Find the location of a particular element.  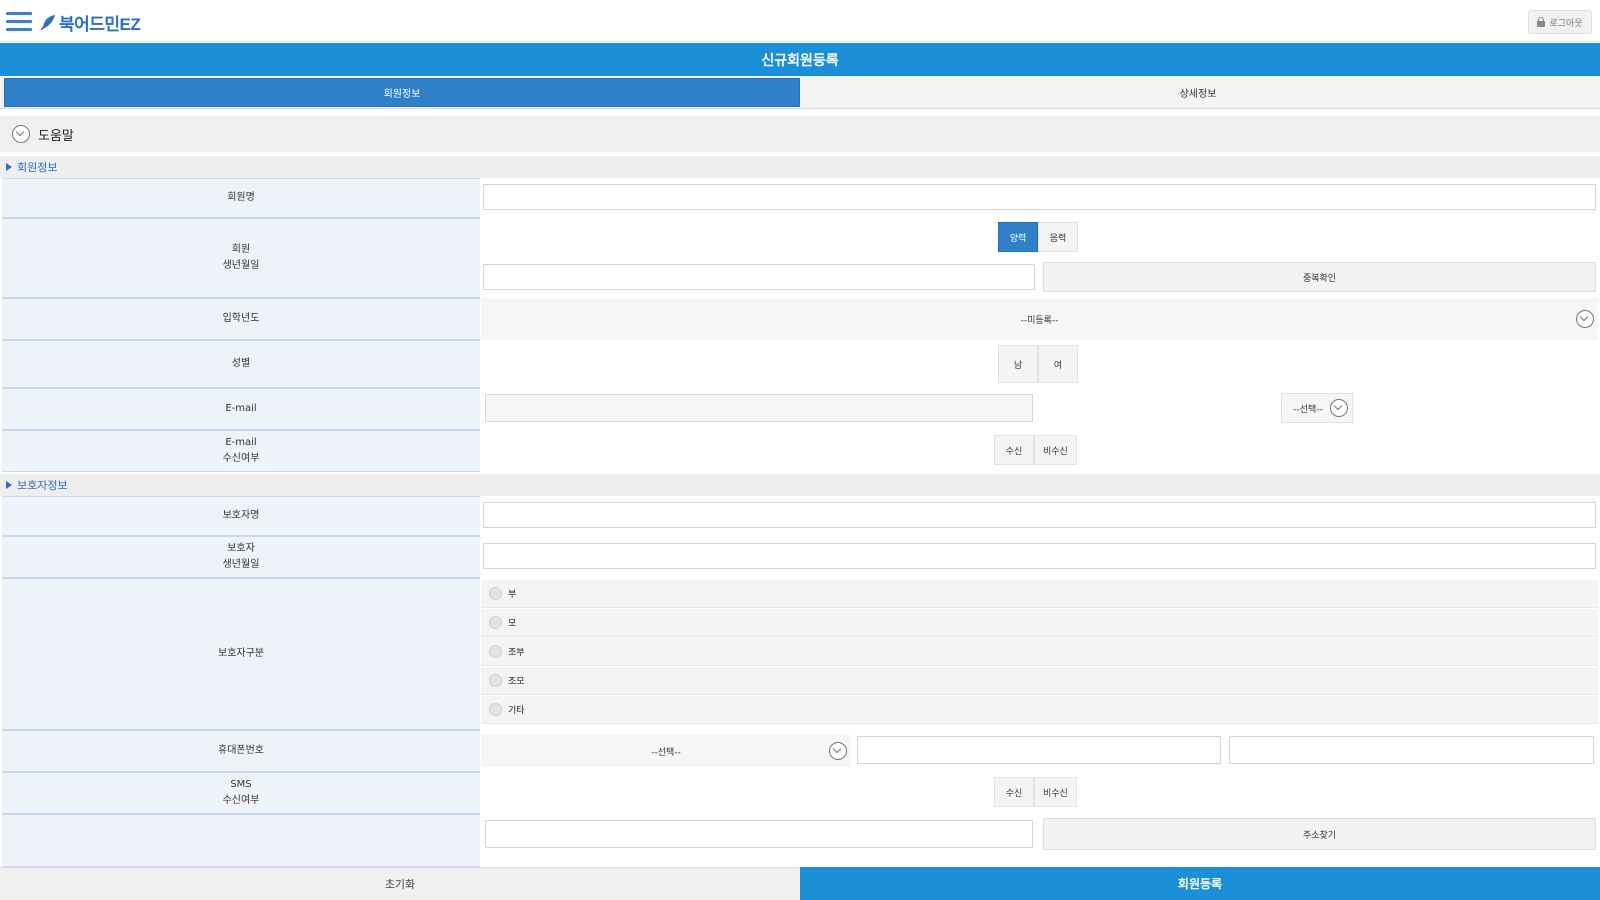

sms-consent-toggle: 수신 비수신 is located at coordinates (1035, 792).